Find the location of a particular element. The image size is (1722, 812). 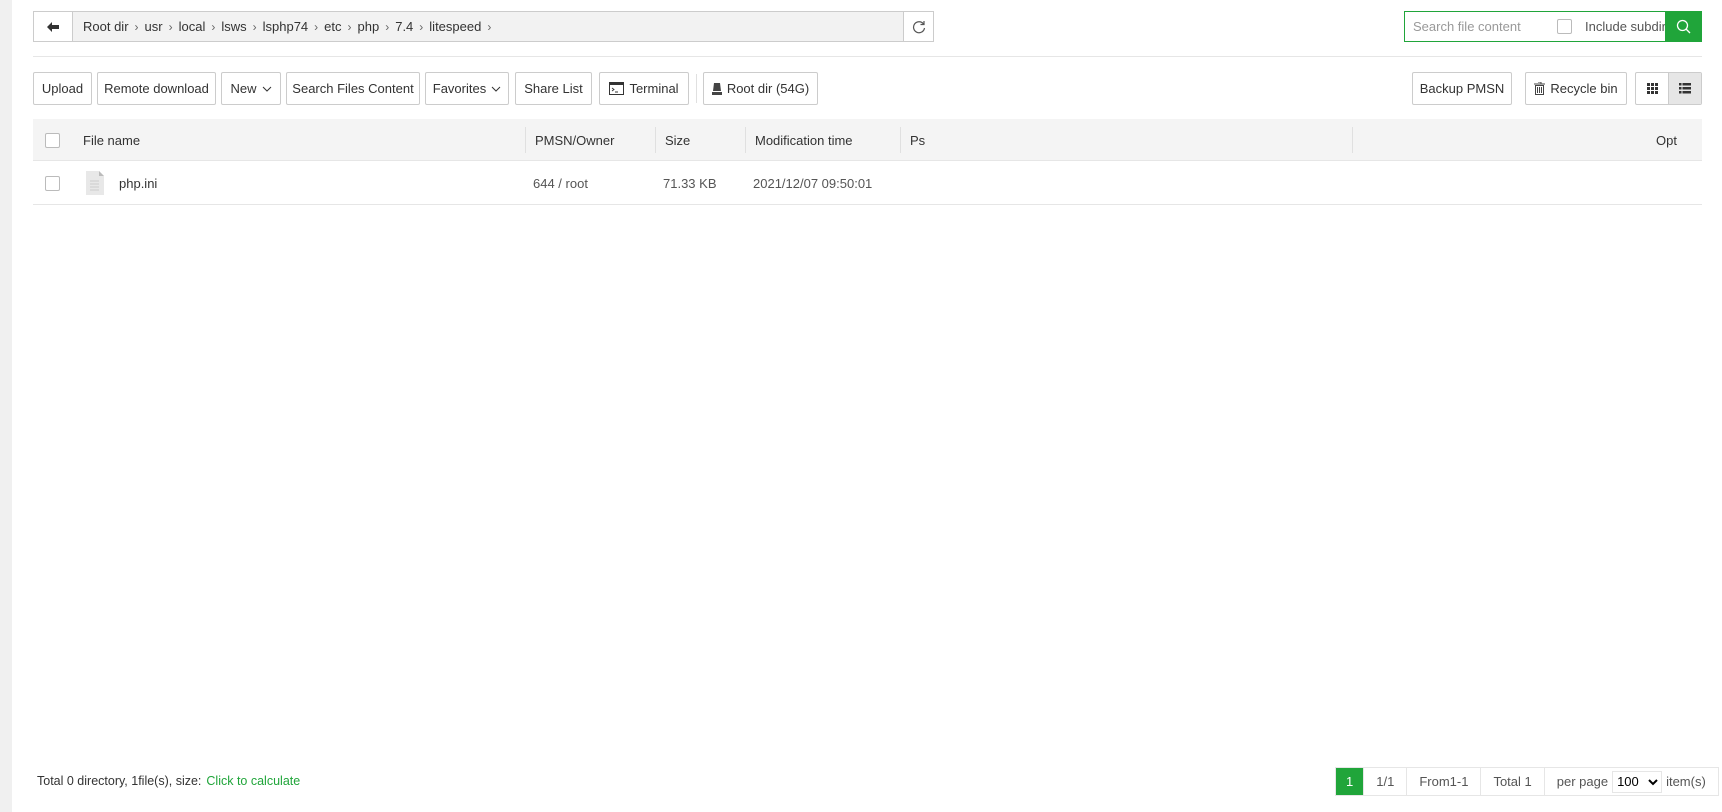

remote-download-label: Remote download is located at coordinates (156, 88).